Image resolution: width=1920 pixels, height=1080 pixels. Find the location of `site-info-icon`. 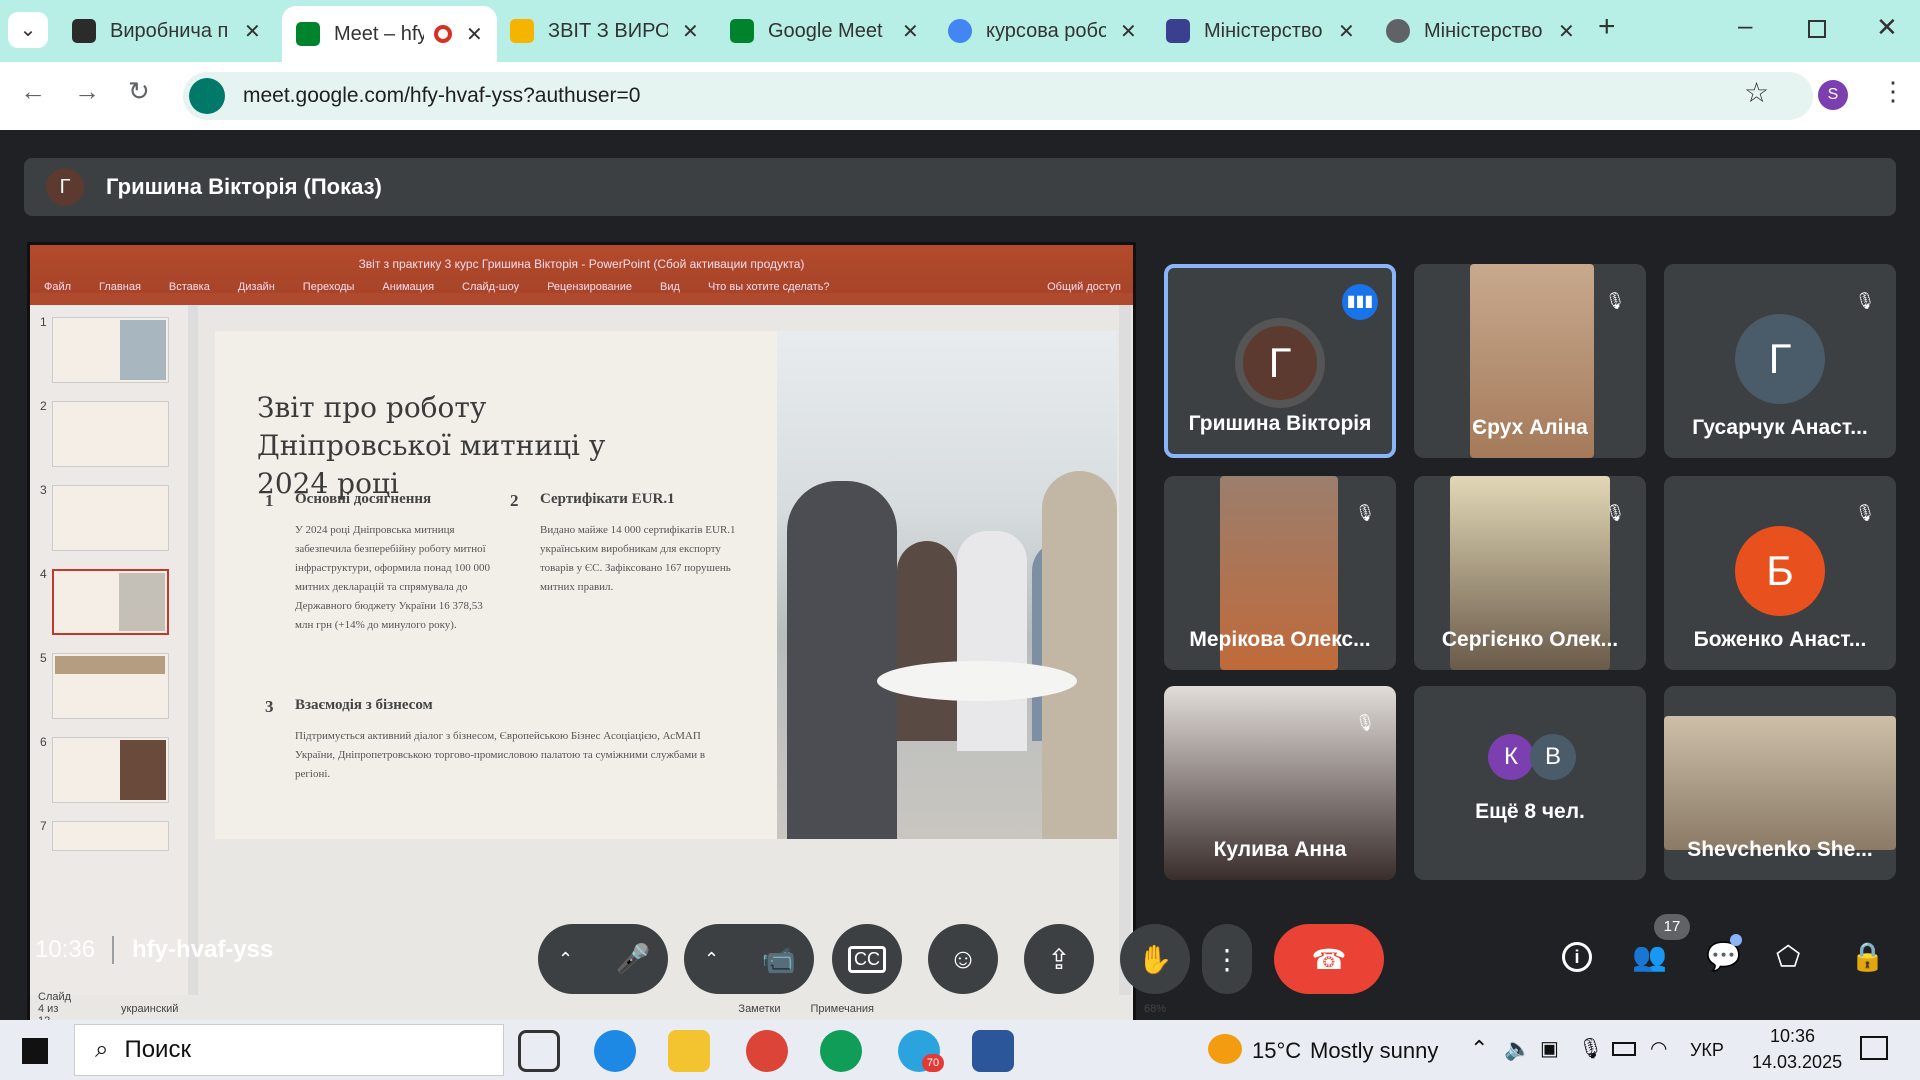

site-info-icon is located at coordinates (207, 96).